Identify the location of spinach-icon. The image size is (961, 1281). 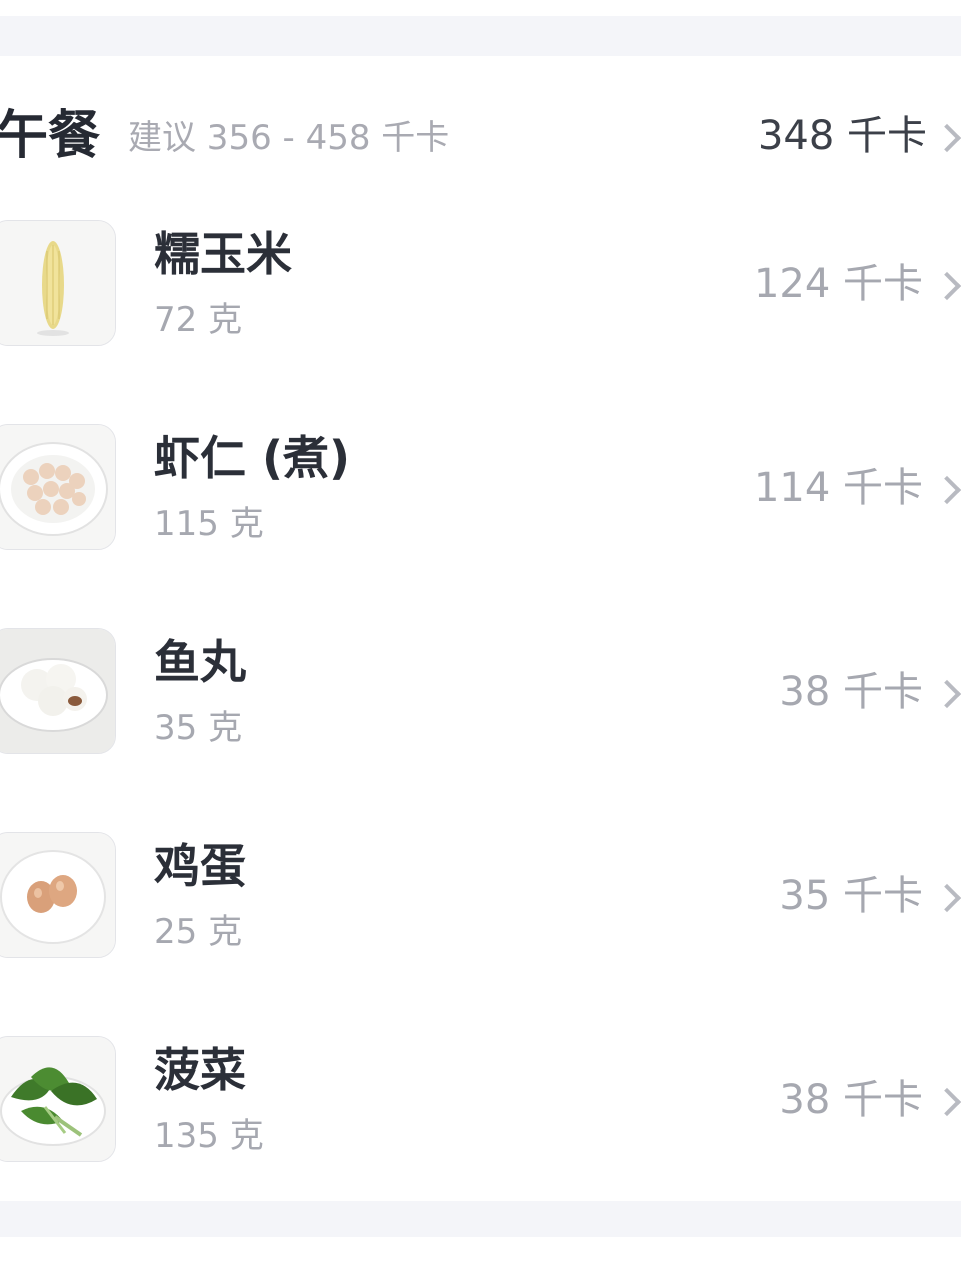
(58, 1099).